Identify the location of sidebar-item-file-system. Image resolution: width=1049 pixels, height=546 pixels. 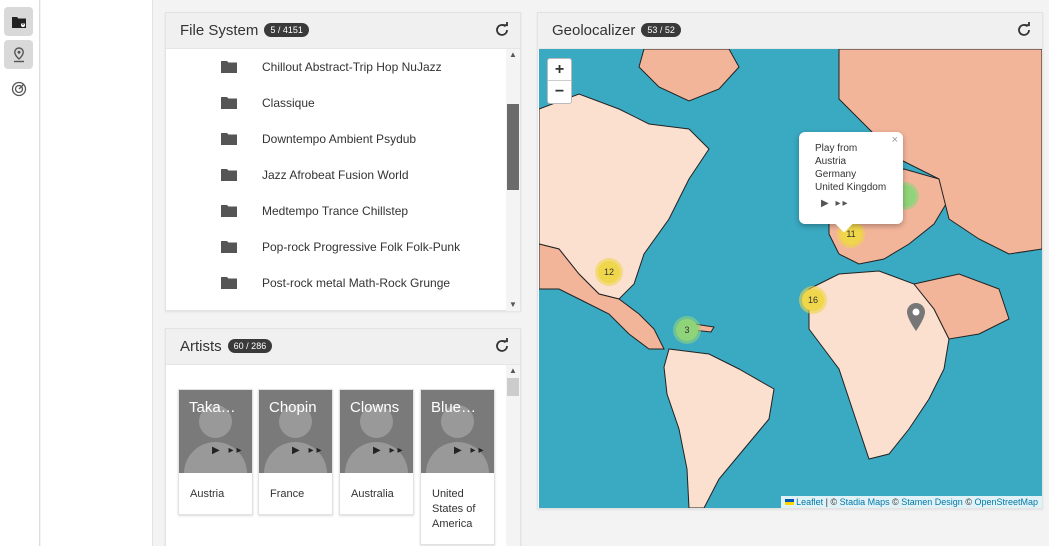
(18, 21).